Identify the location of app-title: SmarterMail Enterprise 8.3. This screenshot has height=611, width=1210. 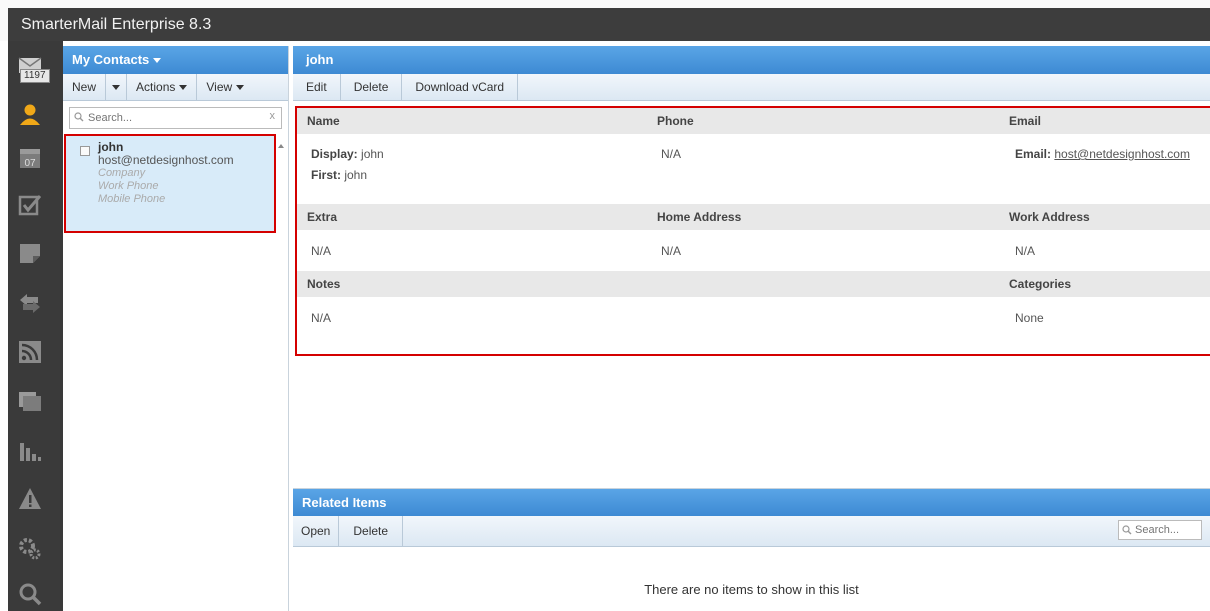
(116, 24).